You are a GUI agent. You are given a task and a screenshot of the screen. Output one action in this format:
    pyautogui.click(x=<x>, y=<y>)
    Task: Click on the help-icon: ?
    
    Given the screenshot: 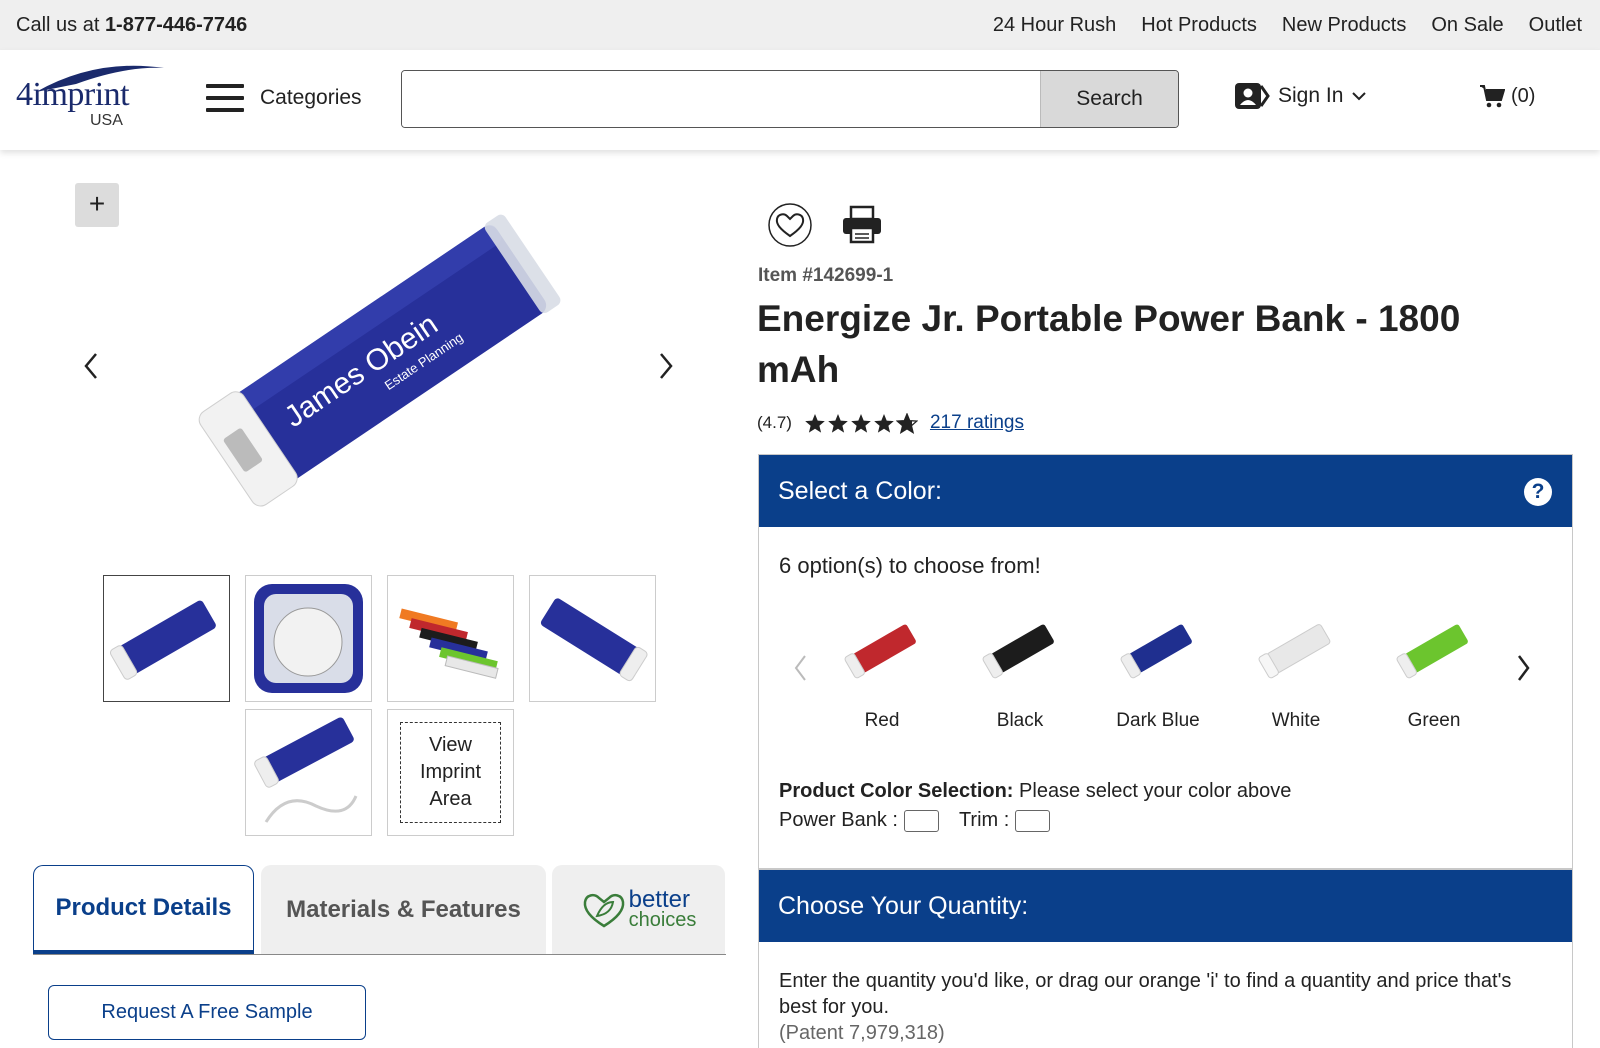 What is the action you would take?
    pyautogui.click(x=1538, y=492)
    